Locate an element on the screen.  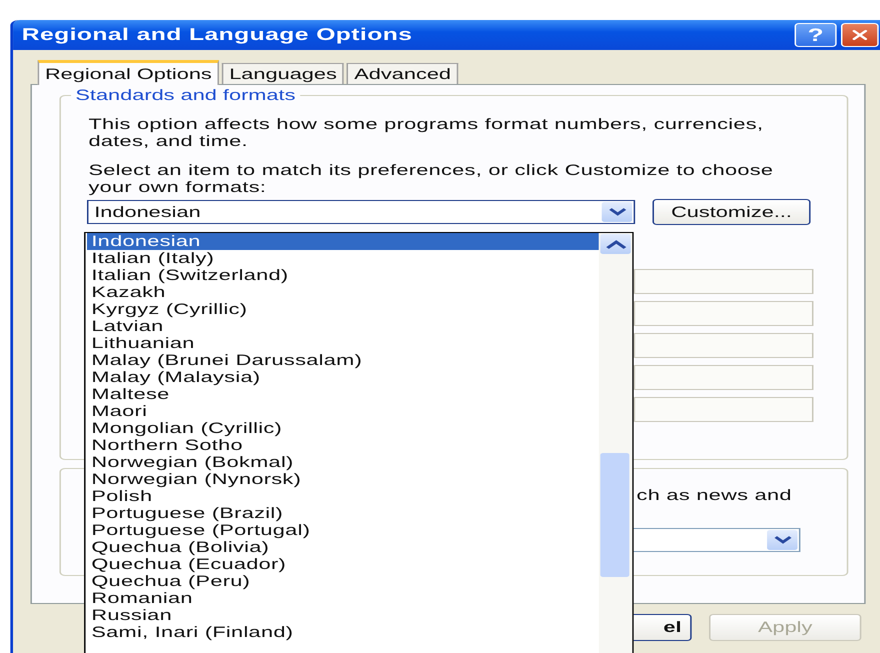
list-item: Sami, Inari (Finland) is located at coordinates (343, 632).